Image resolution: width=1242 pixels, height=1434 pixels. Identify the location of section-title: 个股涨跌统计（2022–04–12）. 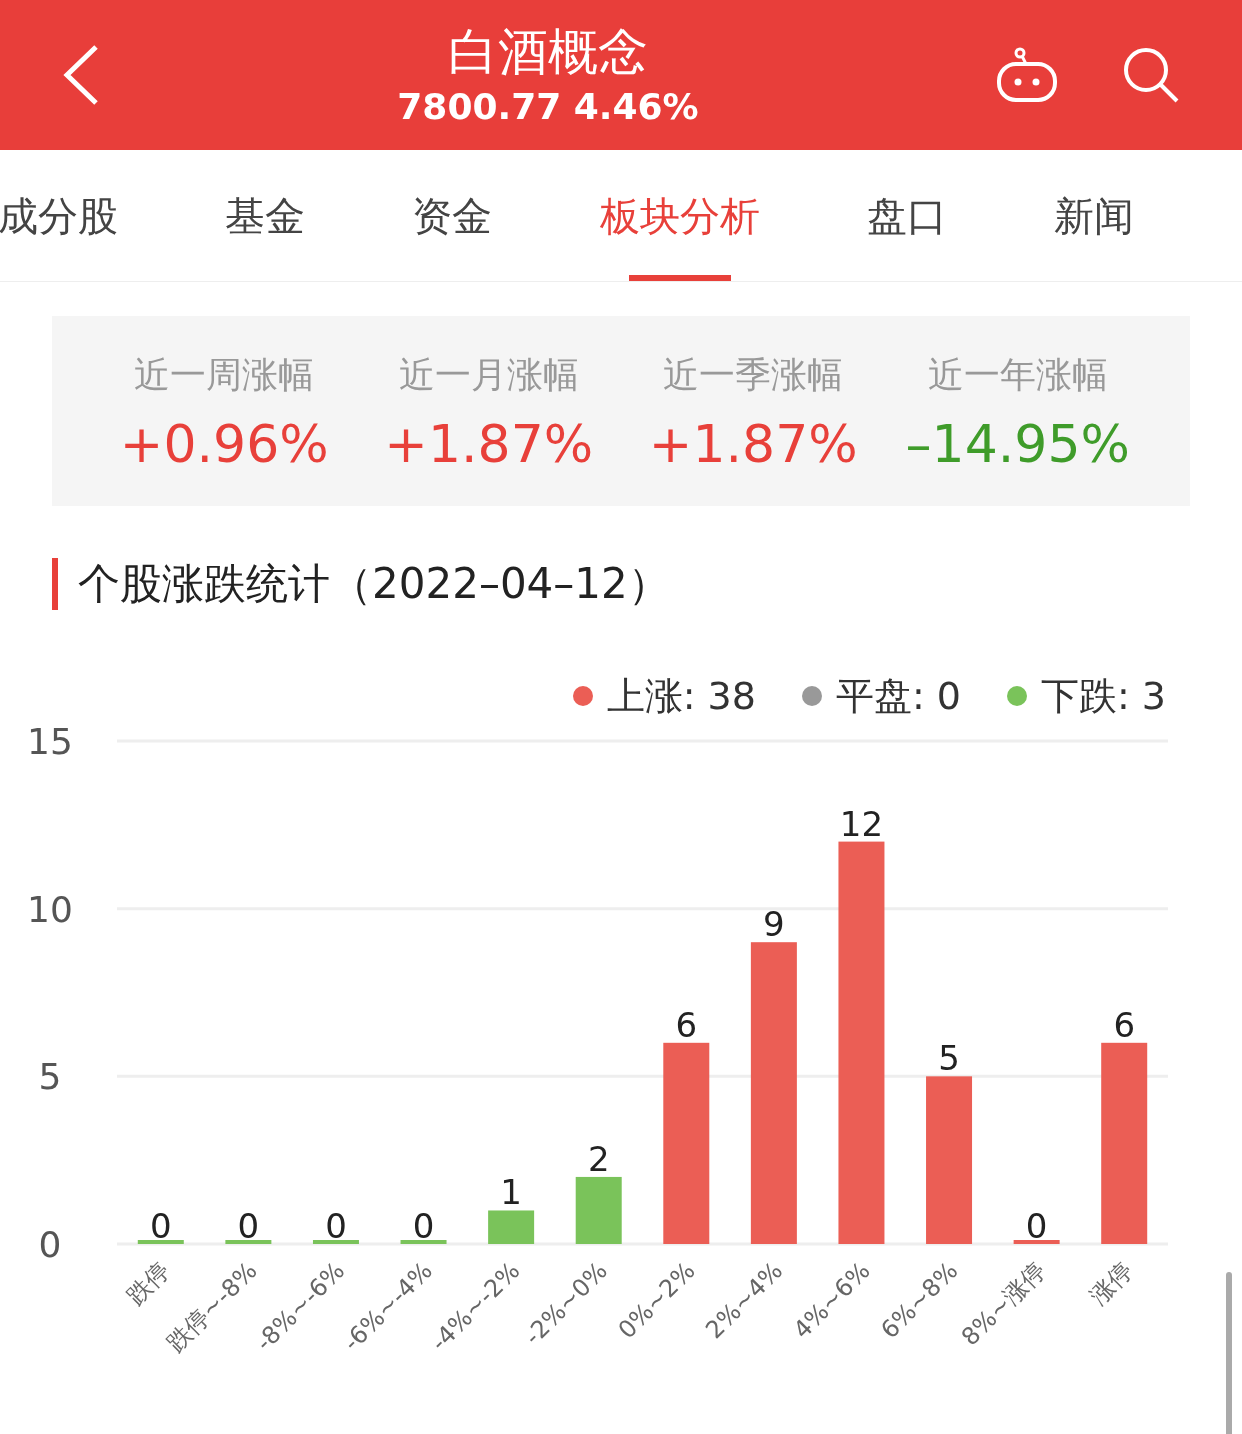
(374, 584).